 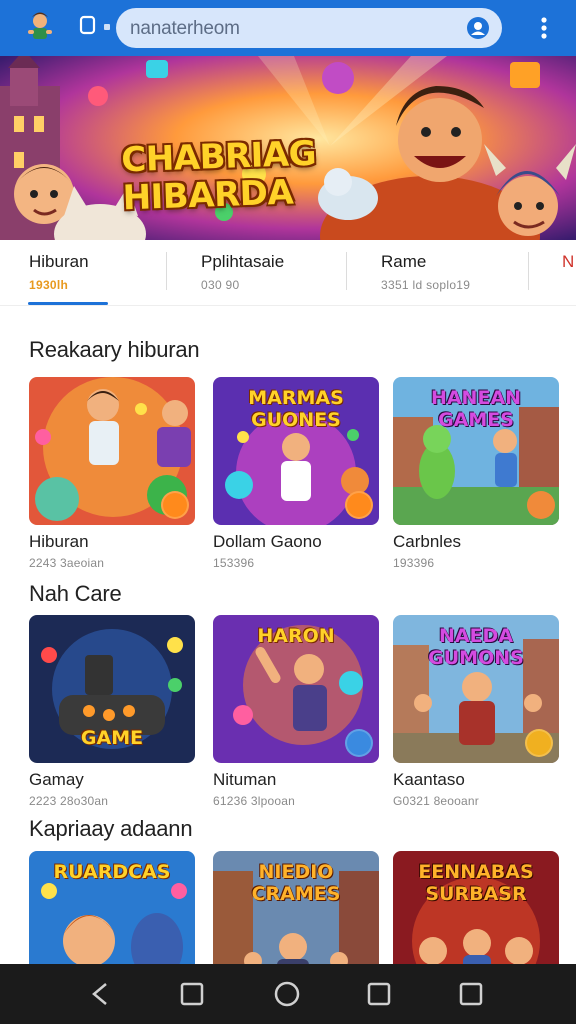 I want to click on tab-rame: Rame 3351 ld soplo19, so click(x=425, y=272).